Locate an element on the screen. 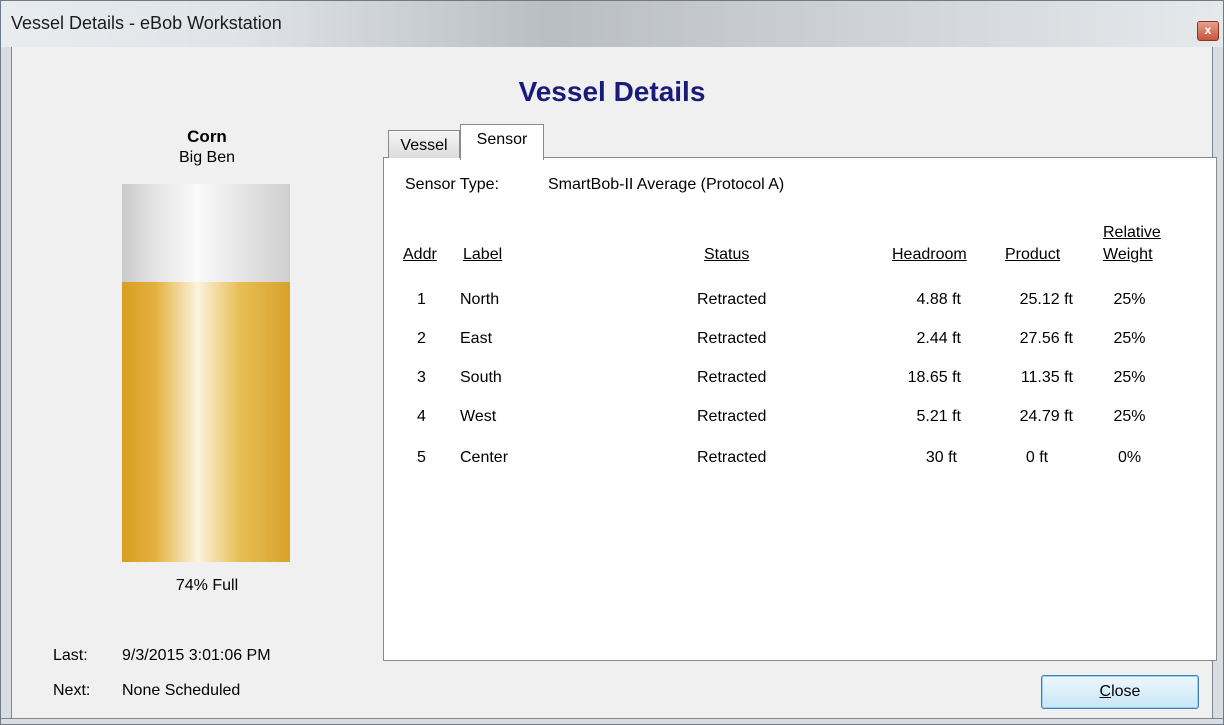  vessel-level-gauge is located at coordinates (206, 373).